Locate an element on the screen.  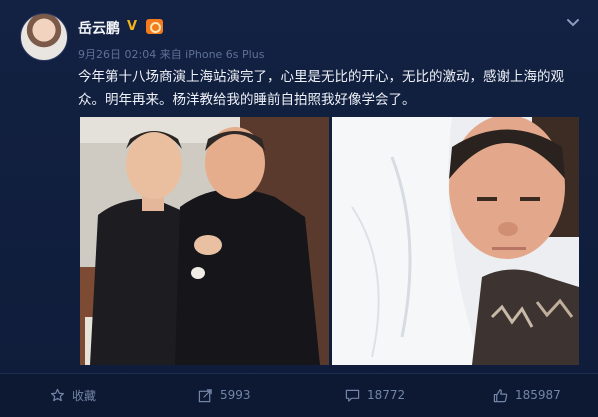
like-button: 185987 is located at coordinates (527, 395).